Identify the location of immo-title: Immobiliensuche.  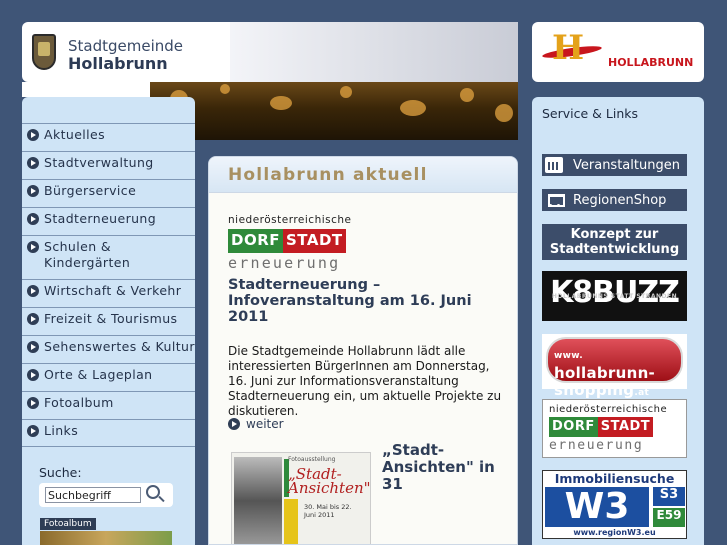
(614, 478).